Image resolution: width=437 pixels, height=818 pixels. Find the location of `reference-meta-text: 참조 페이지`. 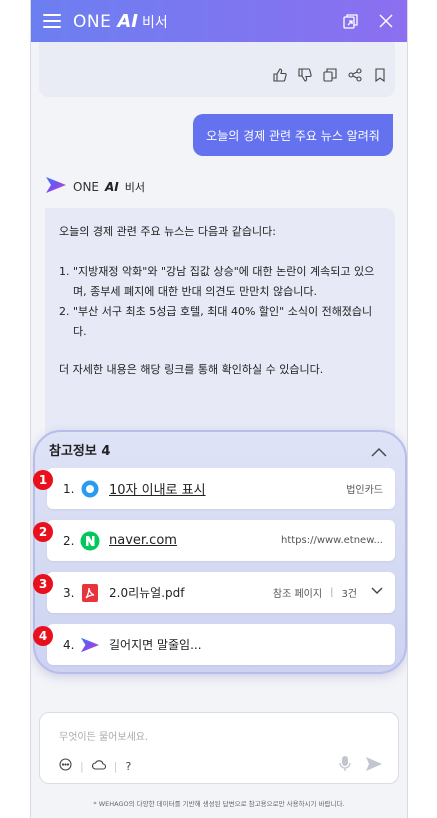

reference-meta-text: 참조 페이지 is located at coordinates (297, 594).